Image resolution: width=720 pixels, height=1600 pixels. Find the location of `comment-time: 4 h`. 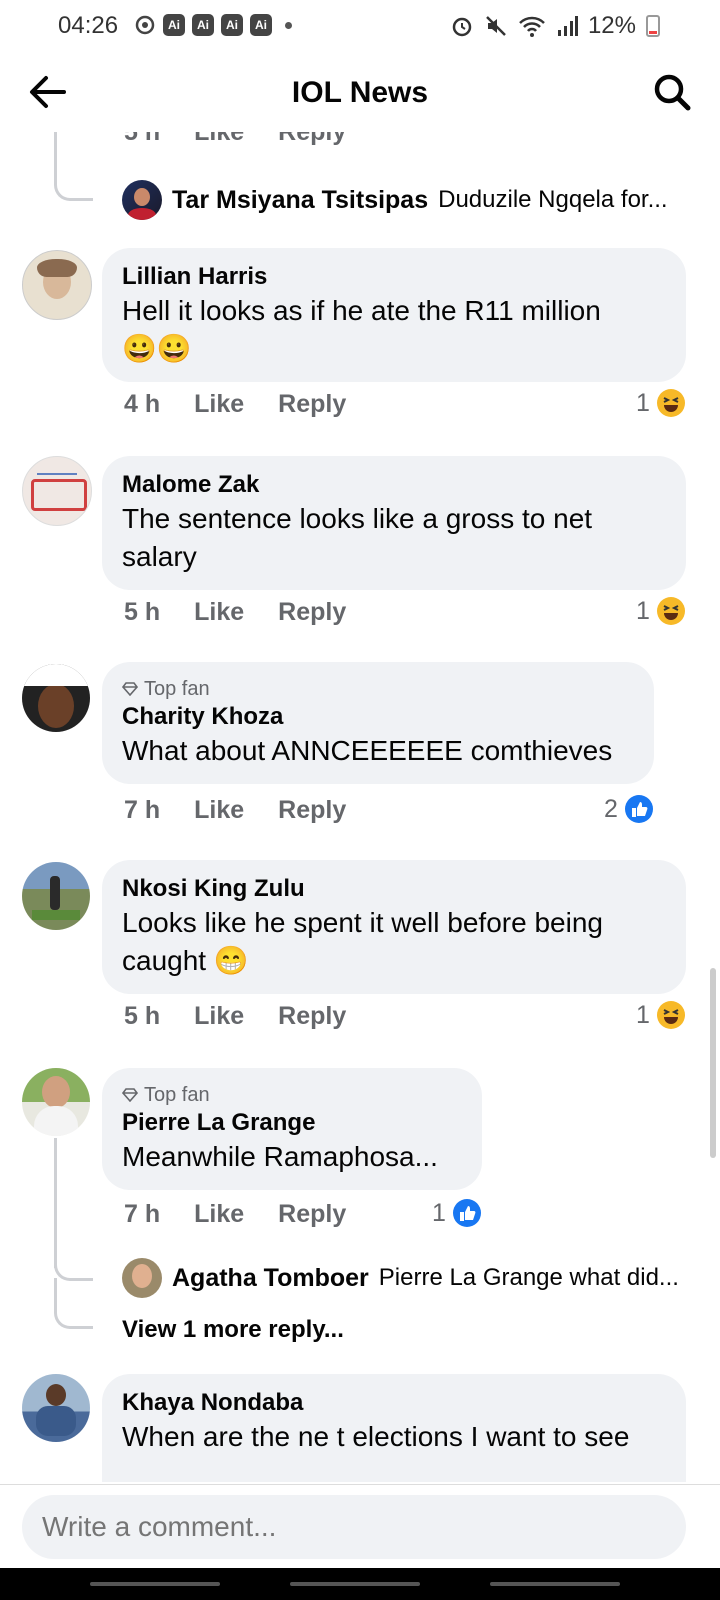

comment-time: 4 h is located at coordinates (142, 404).